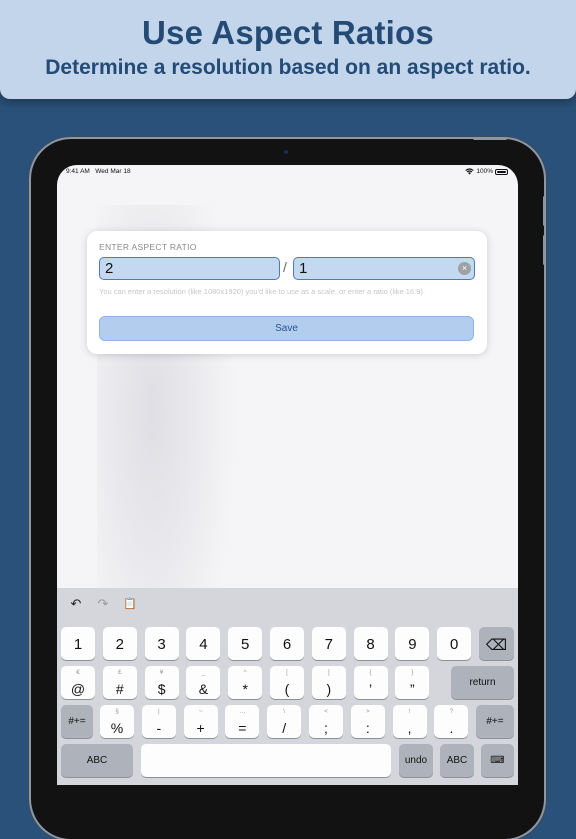 This screenshot has height=839, width=576. What do you see at coordinates (103, 604) in the screenshot?
I see `redo-icon: ↷` at bounding box center [103, 604].